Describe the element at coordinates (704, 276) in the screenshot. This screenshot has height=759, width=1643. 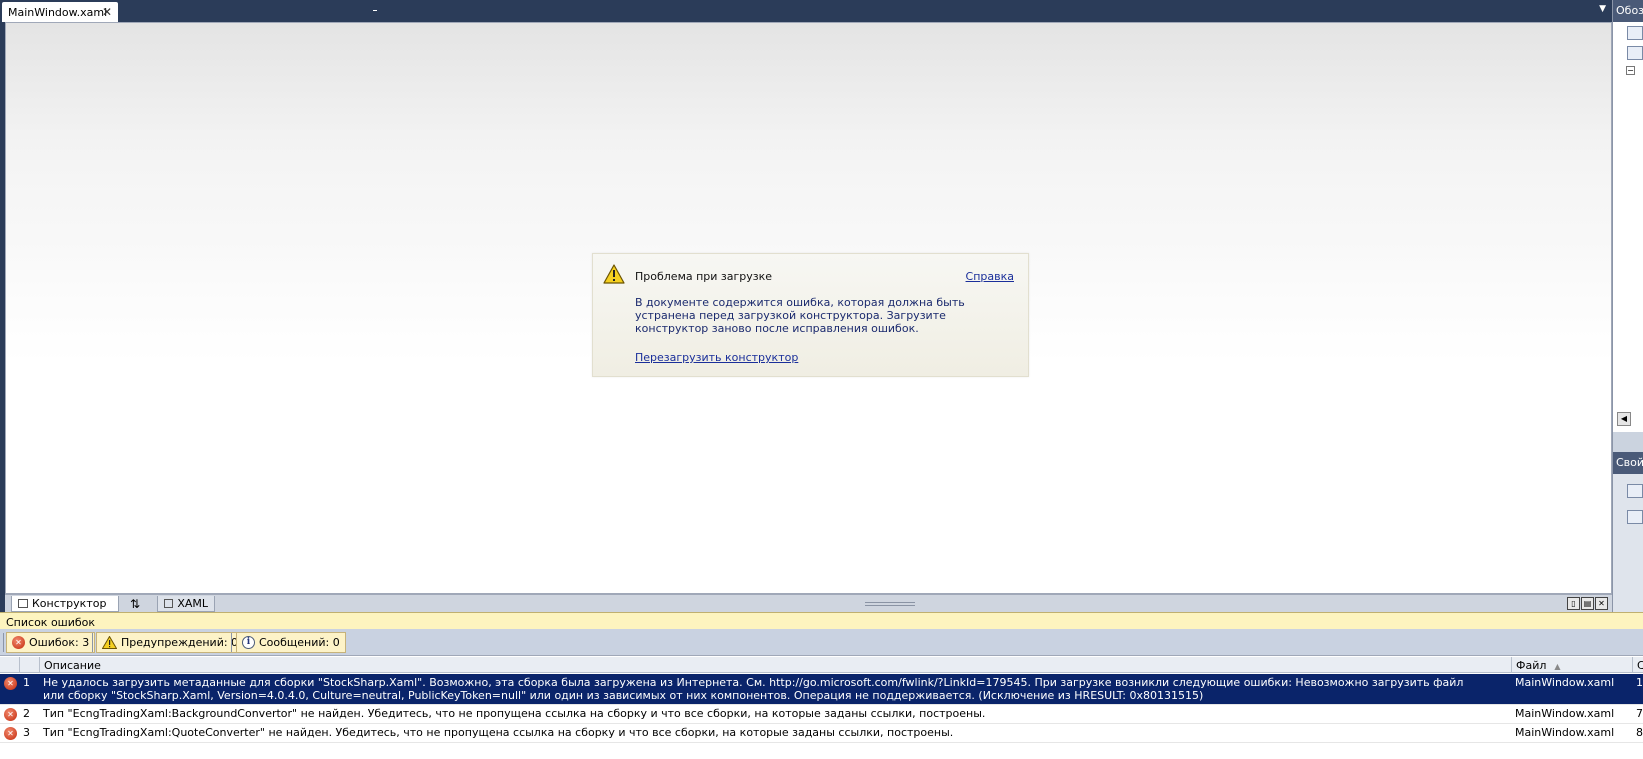
I see `load-error-title: Проблема при загрузке` at that location.